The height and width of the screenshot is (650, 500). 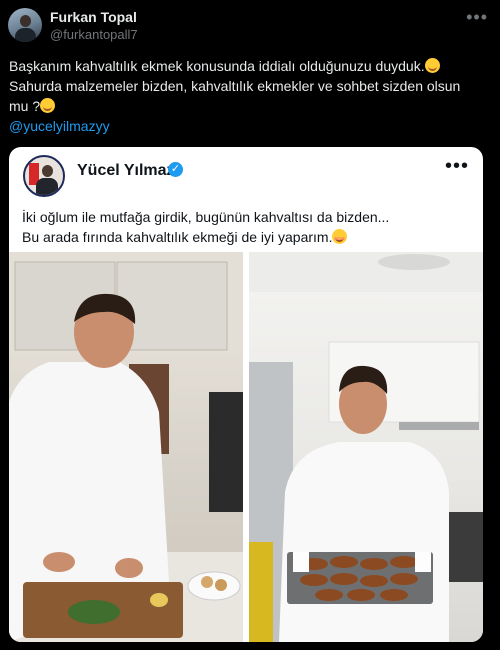 What do you see at coordinates (457, 166) in the screenshot?
I see `quoted-more-options-icon: •••` at bounding box center [457, 166].